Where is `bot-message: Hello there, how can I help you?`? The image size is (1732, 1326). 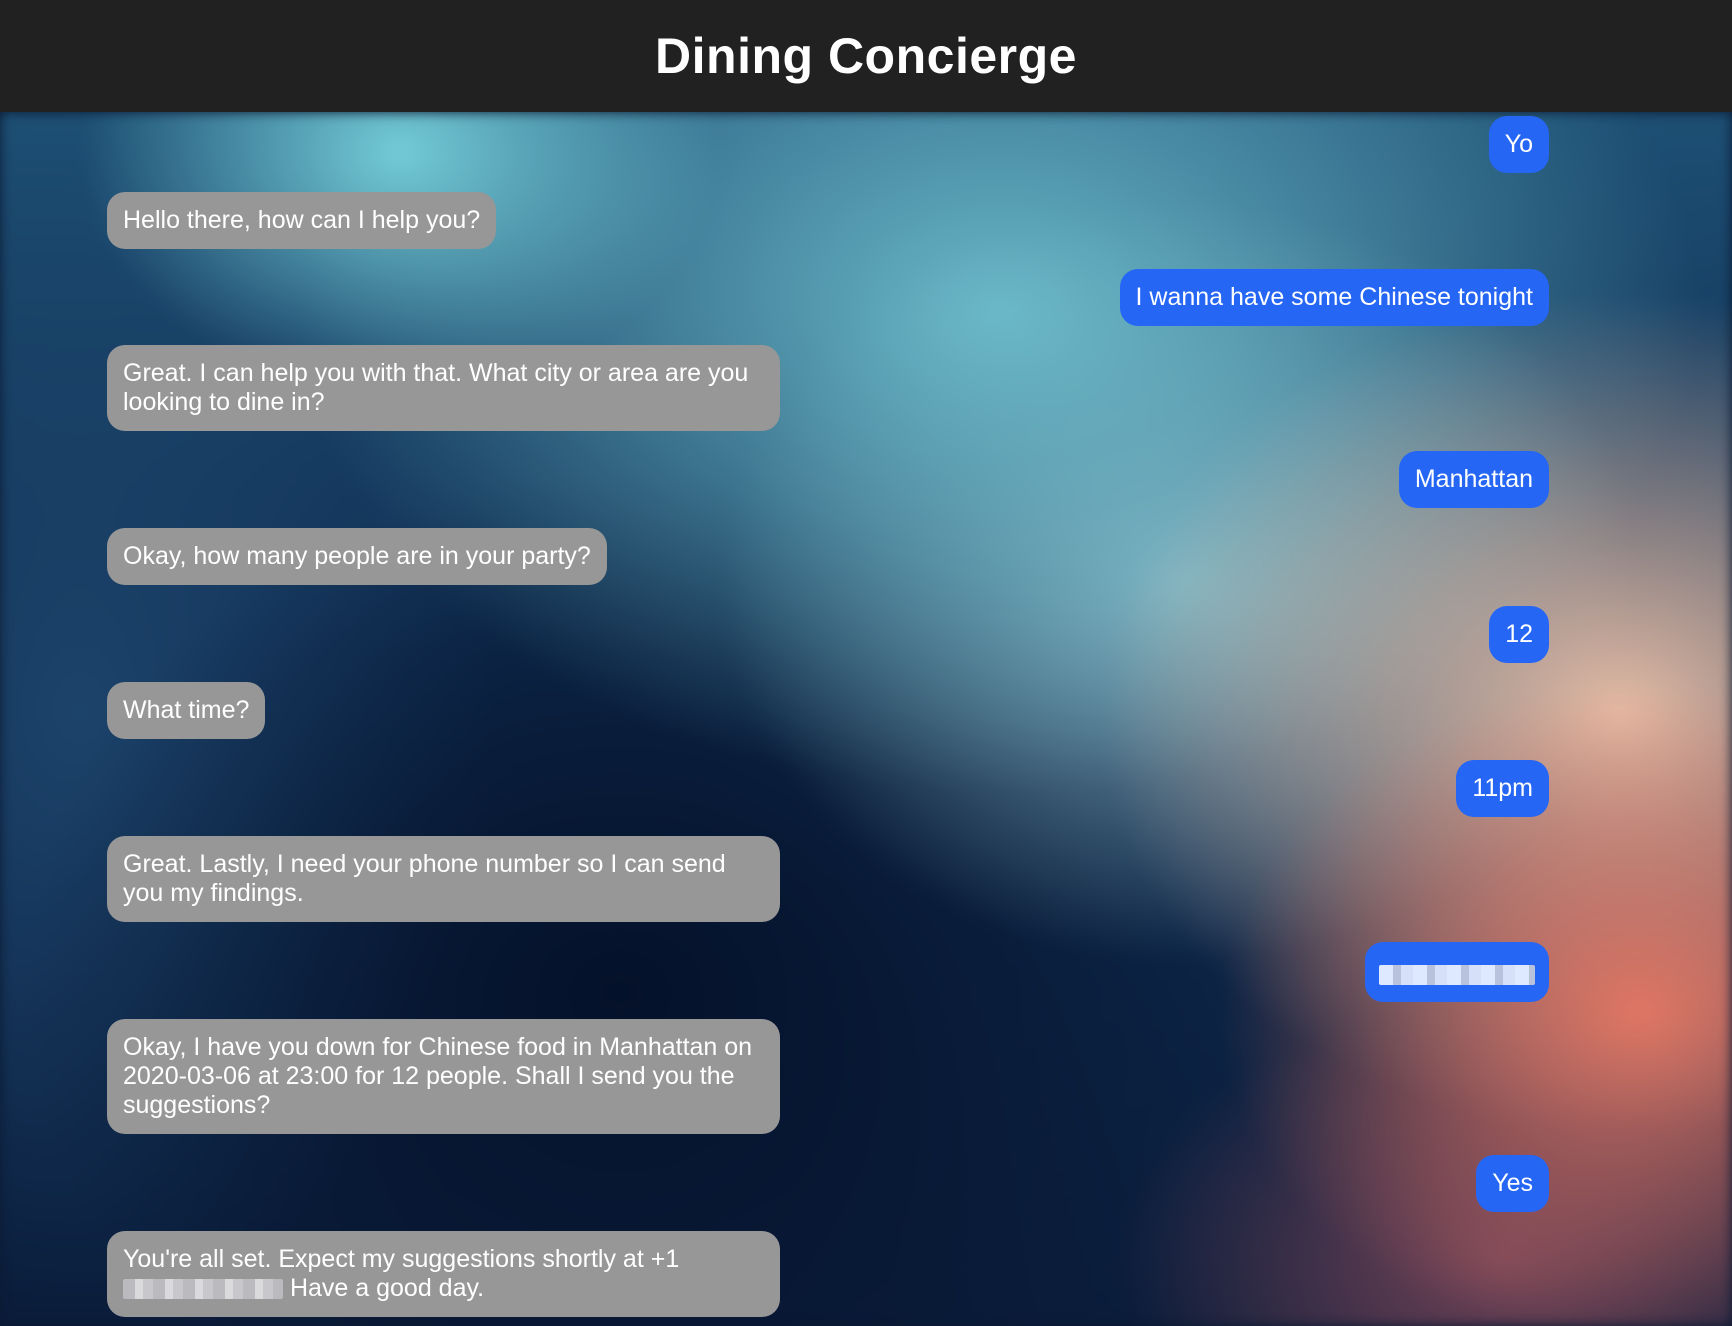
bot-message: Hello there, how can I help you? is located at coordinates (302, 220).